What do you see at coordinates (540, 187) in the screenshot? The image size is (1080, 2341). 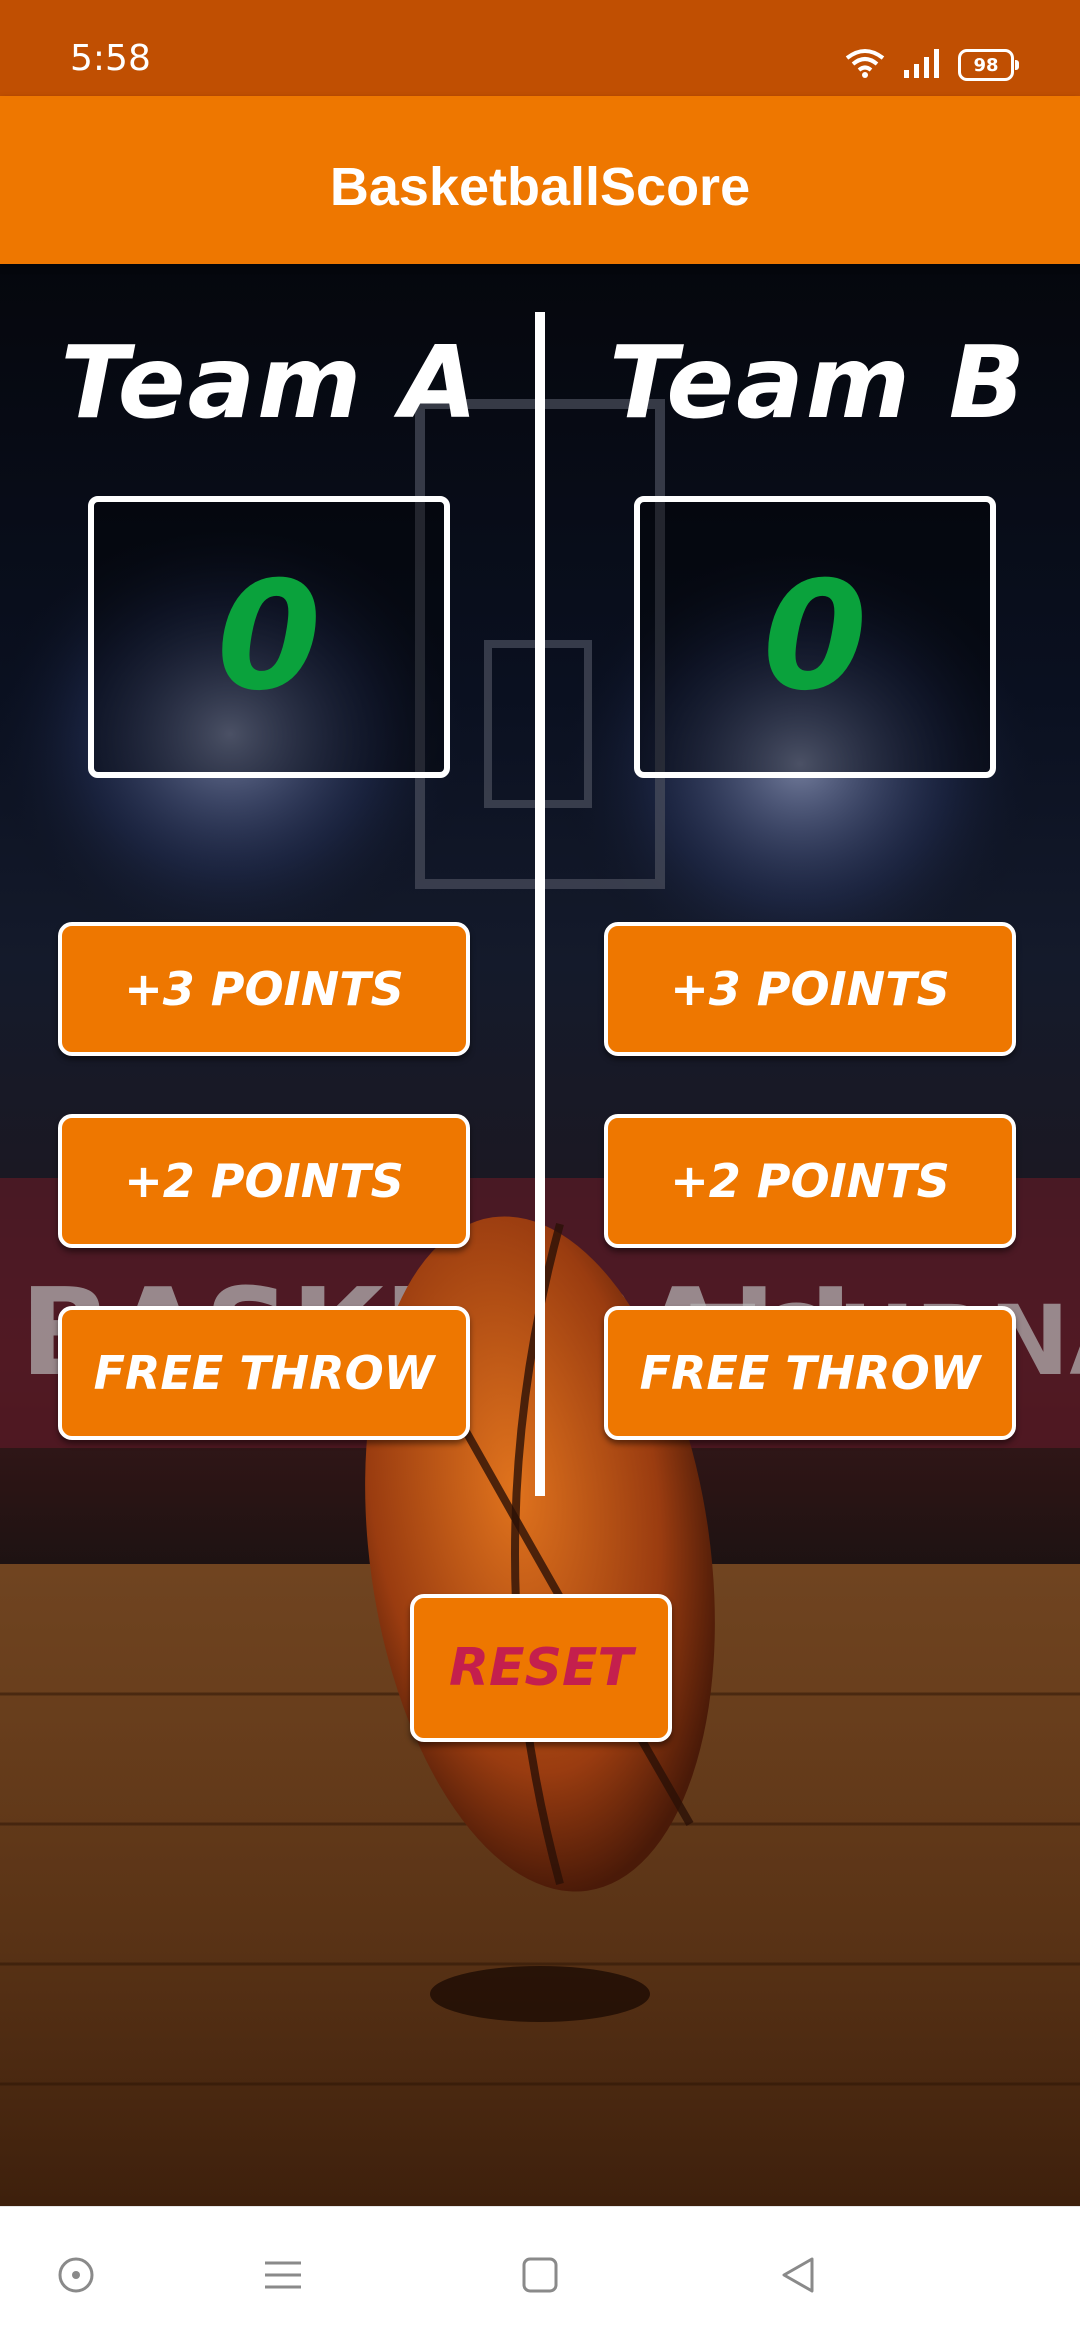 I see `app-title: BasketballScore` at bounding box center [540, 187].